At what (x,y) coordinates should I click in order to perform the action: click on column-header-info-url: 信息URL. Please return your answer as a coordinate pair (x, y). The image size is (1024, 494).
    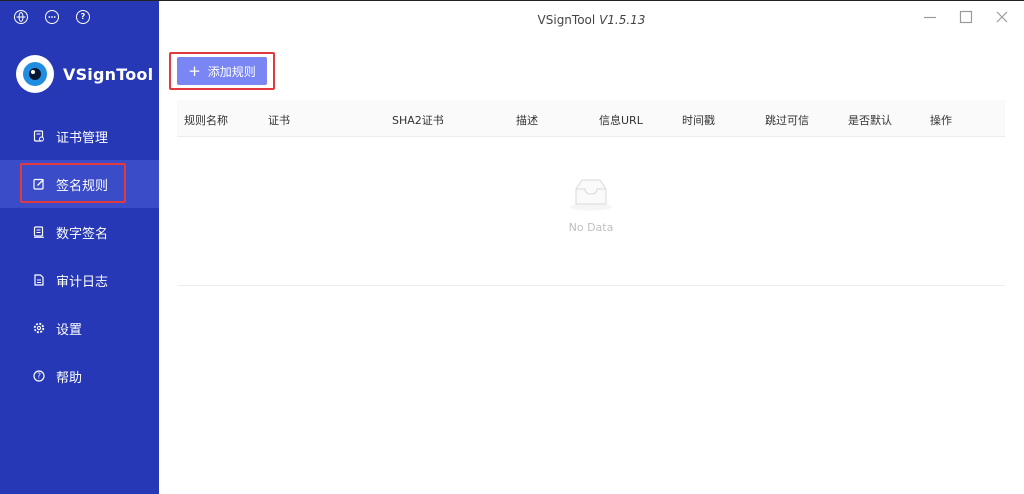
    Looking at the image, I should click on (621, 120).